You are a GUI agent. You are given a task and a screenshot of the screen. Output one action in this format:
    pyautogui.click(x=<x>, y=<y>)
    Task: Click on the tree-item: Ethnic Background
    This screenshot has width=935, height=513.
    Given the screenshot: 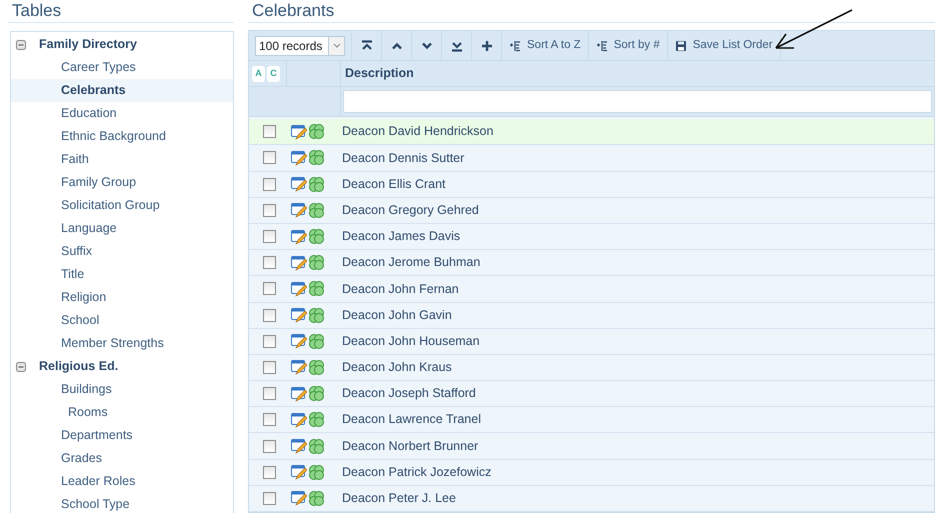 What is the action you would take?
    pyautogui.click(x=113, y=136)
    